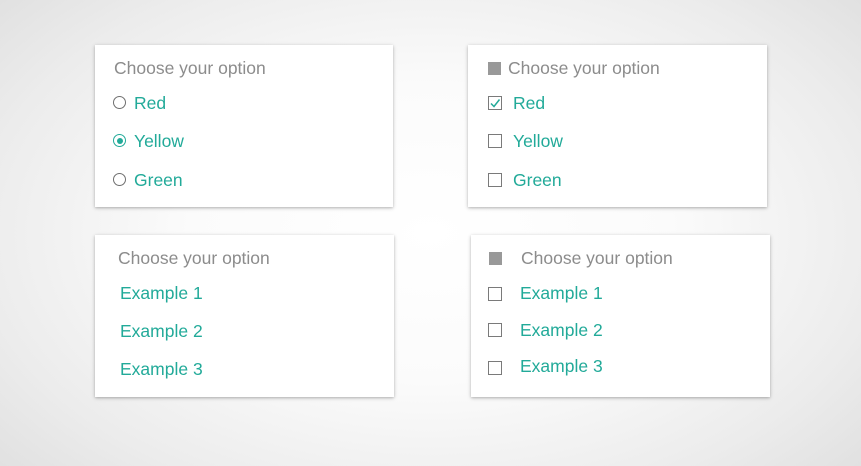 The height and width of the screenshot is (466, 861). I want to click on checkbox-yellow, so click(495, 141).